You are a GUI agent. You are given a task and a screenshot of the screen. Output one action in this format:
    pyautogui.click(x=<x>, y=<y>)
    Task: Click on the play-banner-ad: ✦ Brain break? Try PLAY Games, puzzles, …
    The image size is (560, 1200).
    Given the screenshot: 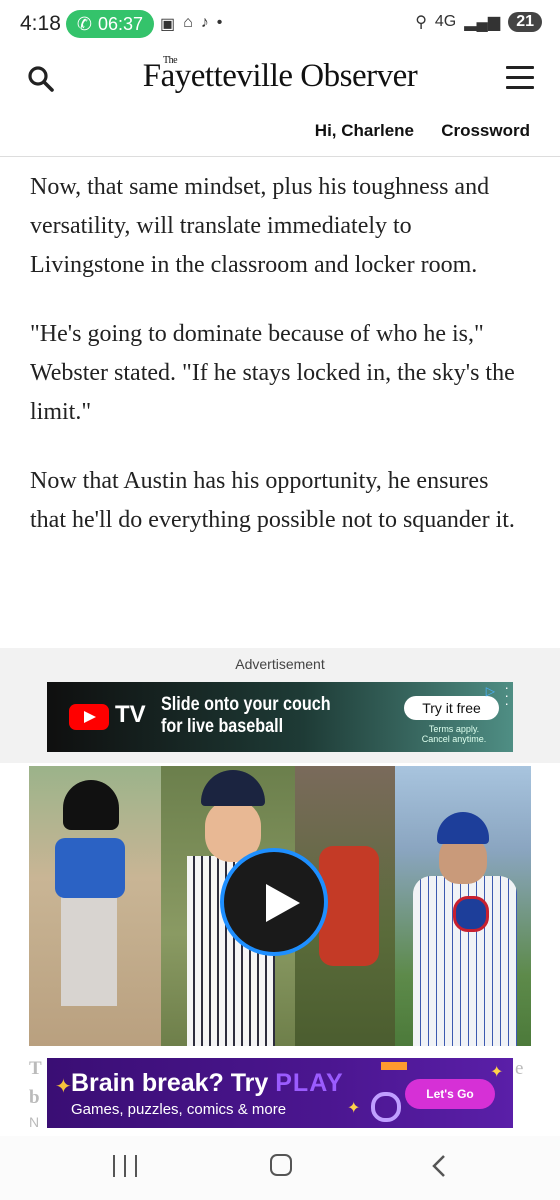 What is the action you would take?
    pyautogui.click(x=280, y=1093)
    